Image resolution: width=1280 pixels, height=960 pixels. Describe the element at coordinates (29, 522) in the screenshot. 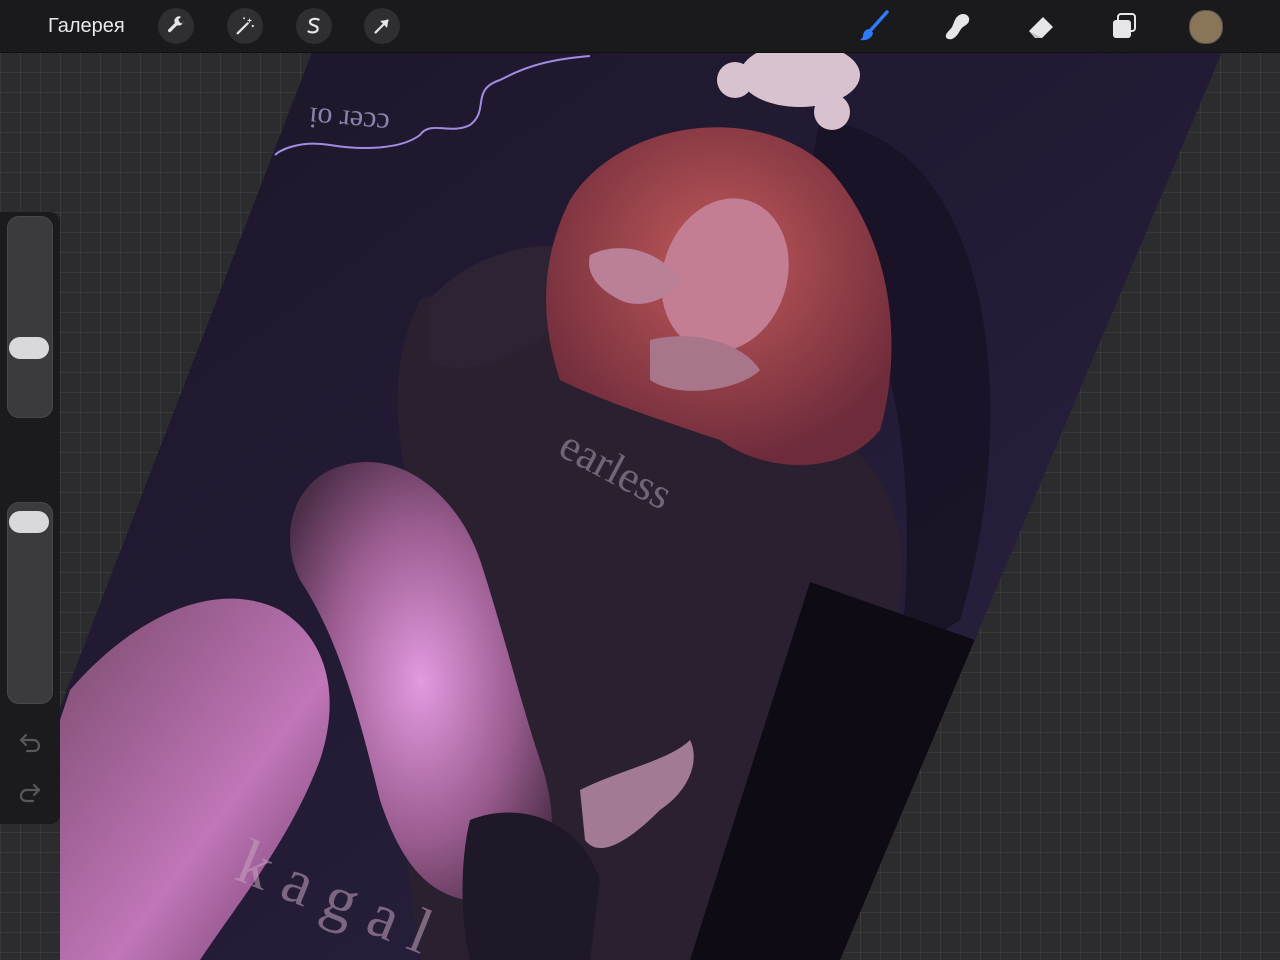

I see `opacity-slider-thumb` at that location.